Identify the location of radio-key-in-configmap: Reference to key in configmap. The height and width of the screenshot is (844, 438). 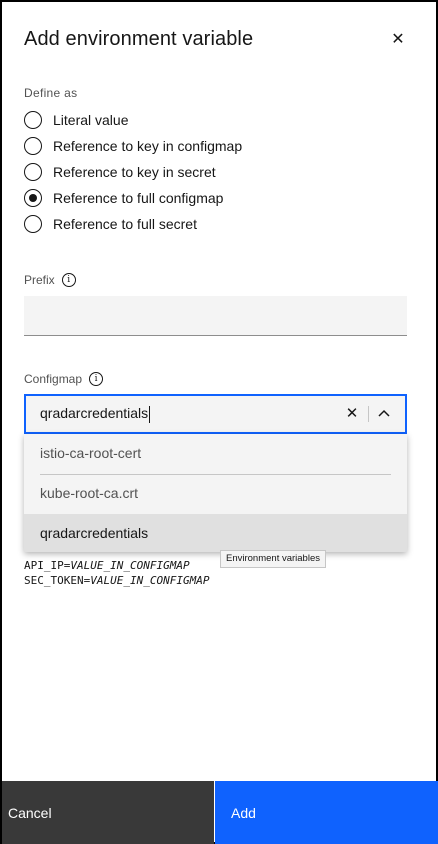
(133, 146).